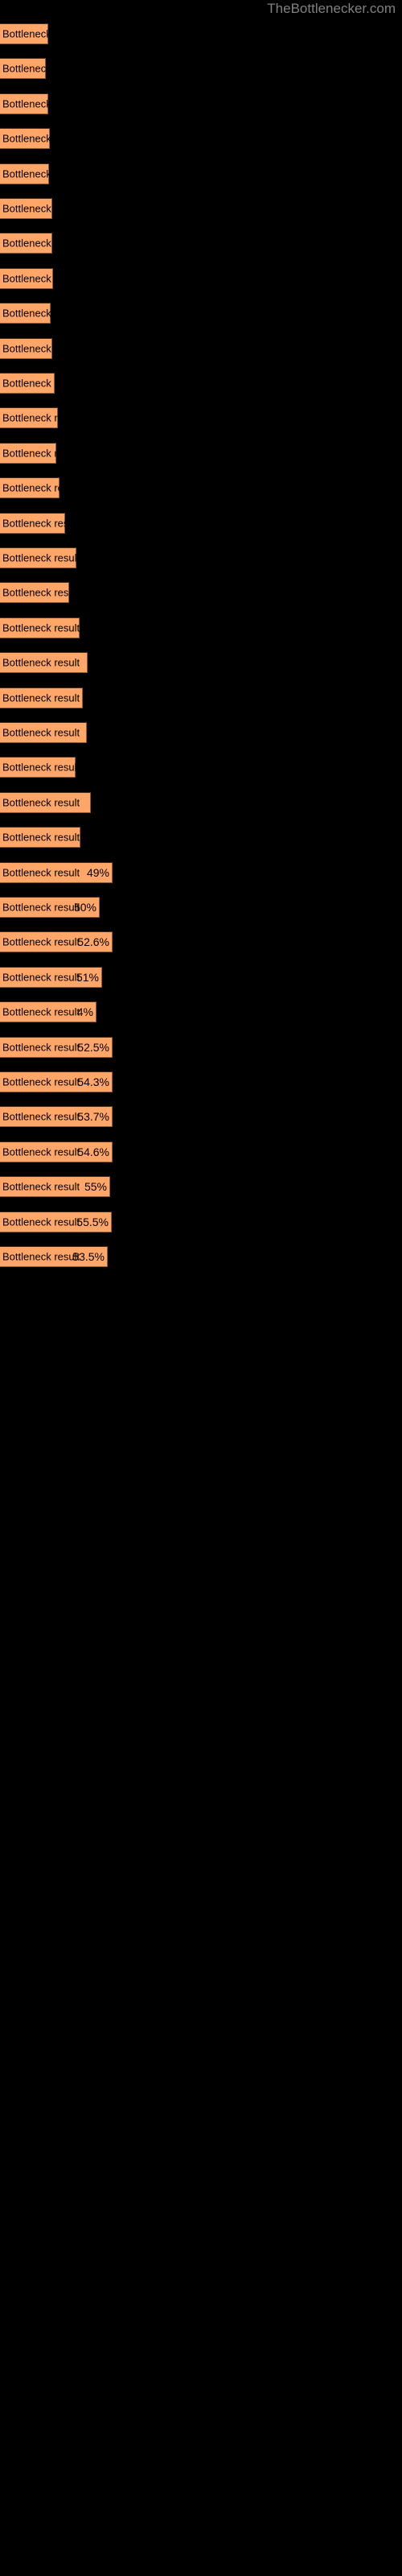  I want to click on bar-value-label: 54.6%, so click(93, 1151).